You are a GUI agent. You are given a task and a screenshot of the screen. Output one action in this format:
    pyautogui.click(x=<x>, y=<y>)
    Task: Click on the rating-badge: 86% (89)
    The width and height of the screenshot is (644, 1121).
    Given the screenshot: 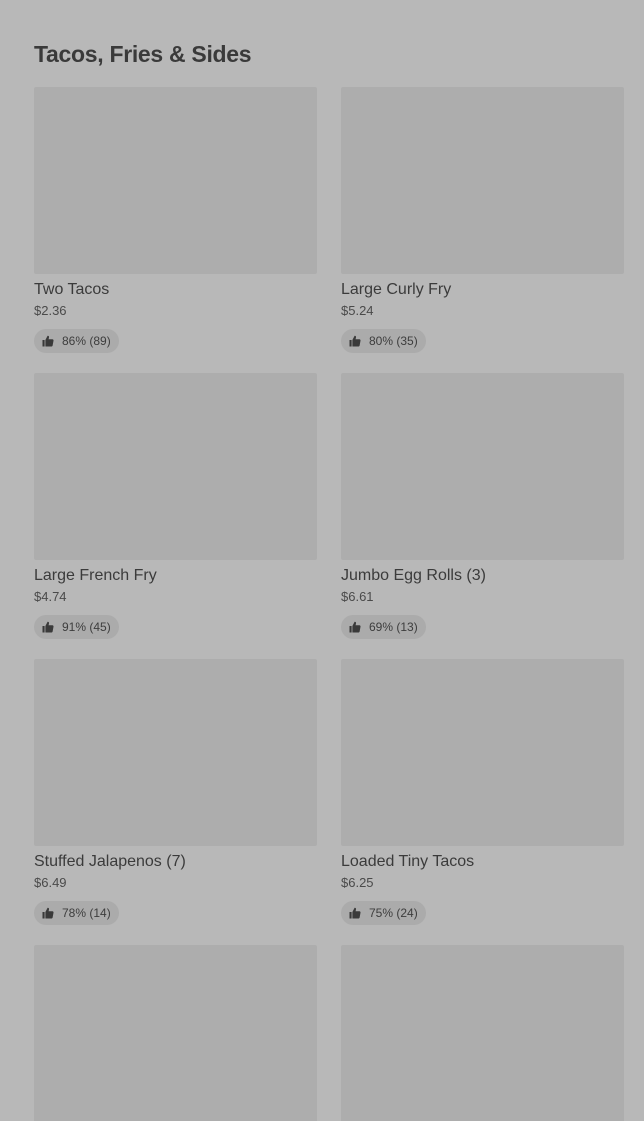 What is the action you would take?
    pyautogui.click(x=76, y=341)
    